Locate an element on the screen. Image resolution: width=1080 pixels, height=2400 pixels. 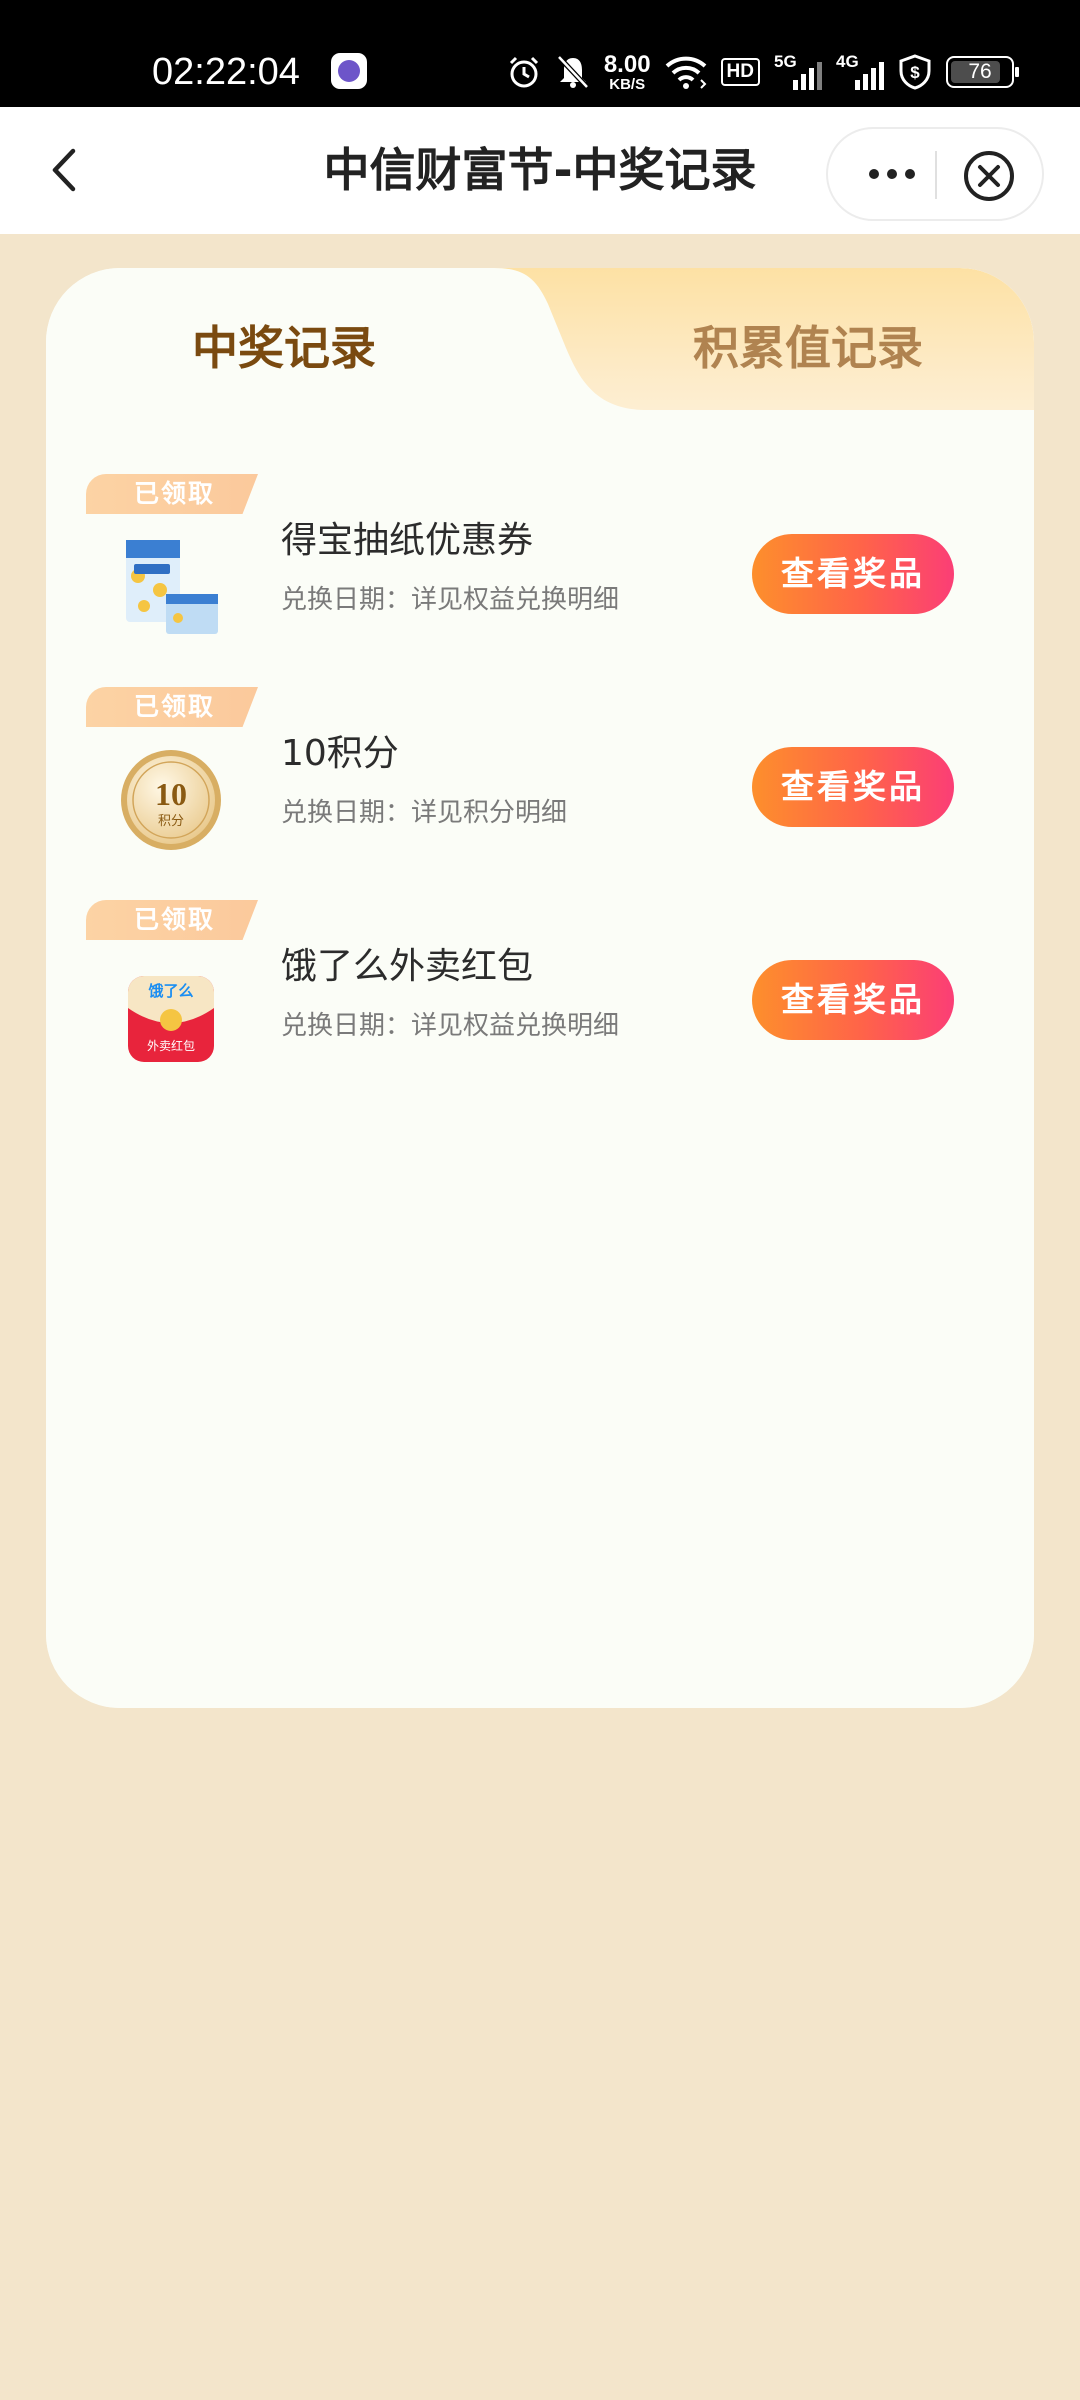
list-item: 已领取 得宝抽纸优惠券 兑换日期：详见权益兑换明细 查看奖品 is located at coordinates (540, 574).